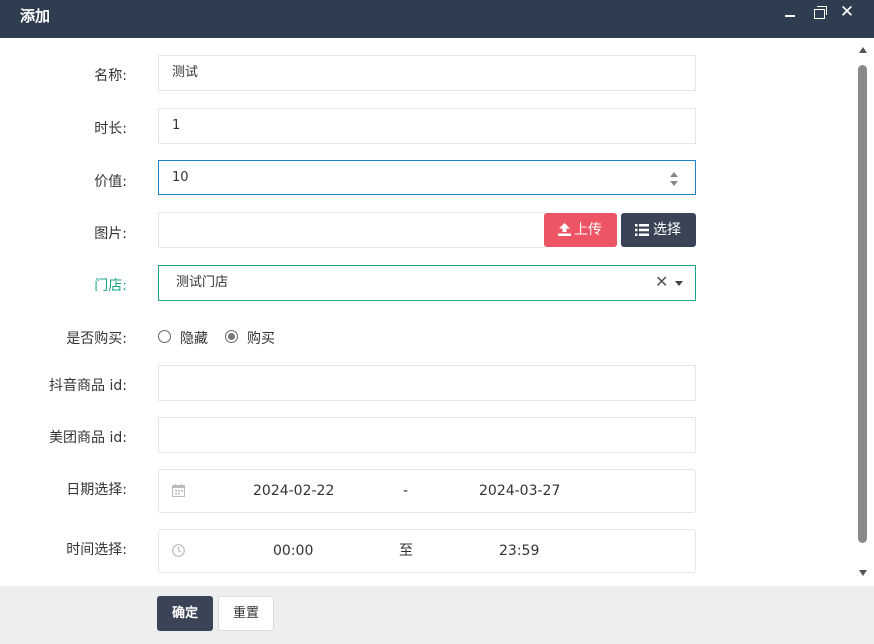 The width and height of the screenshot is (874, 644). I want to click on radio-buy, so click(231, 336).